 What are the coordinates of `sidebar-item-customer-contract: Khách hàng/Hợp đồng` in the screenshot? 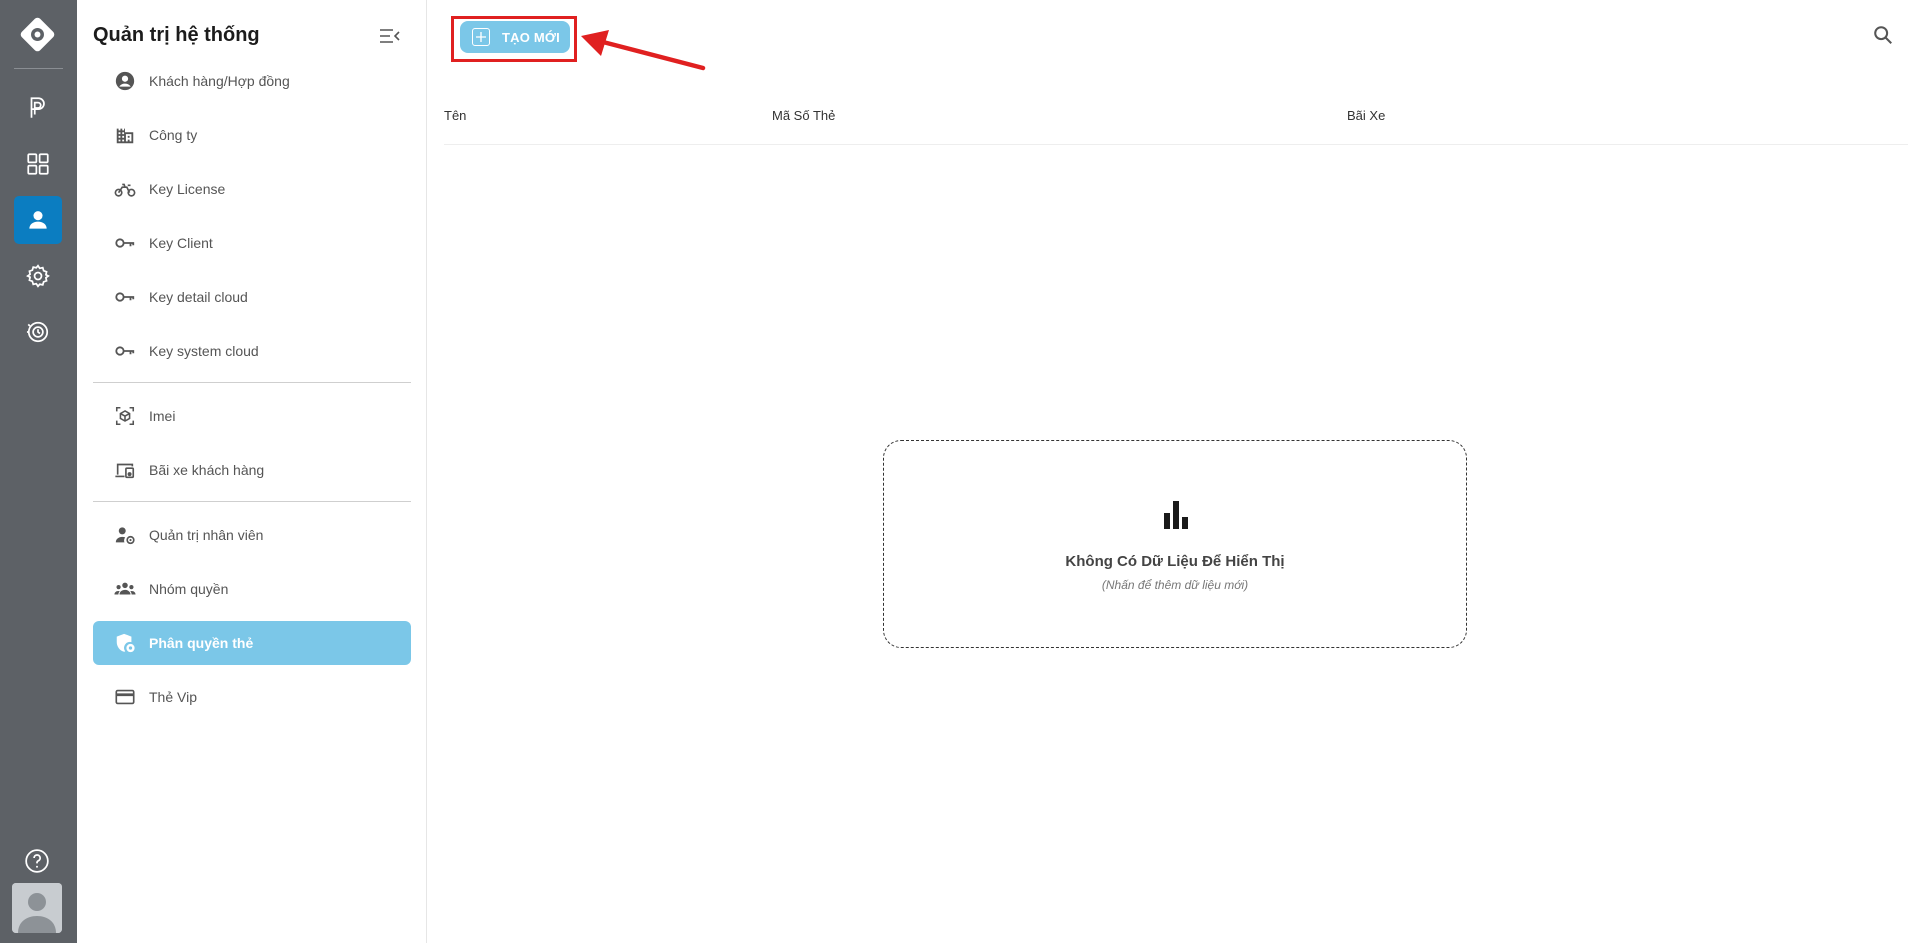 It's located at (252, 81).